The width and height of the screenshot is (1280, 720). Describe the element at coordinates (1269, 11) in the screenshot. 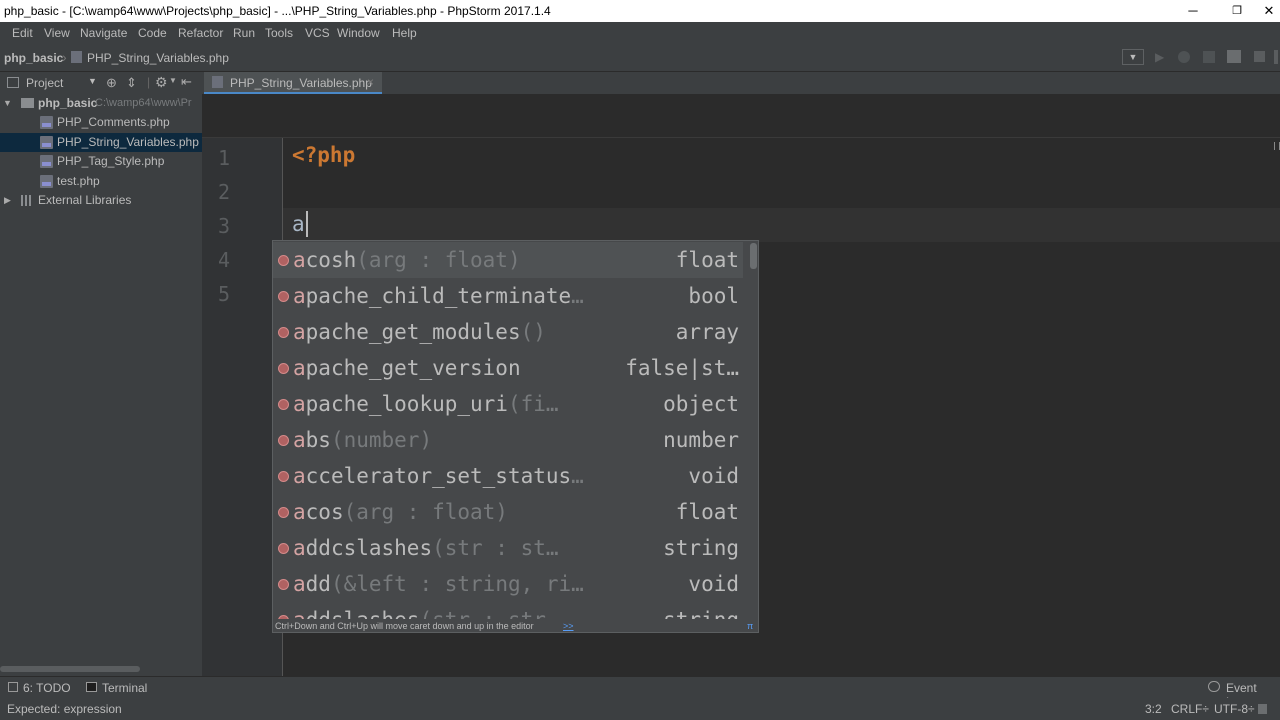

I see `close-button: ✕` at that location.